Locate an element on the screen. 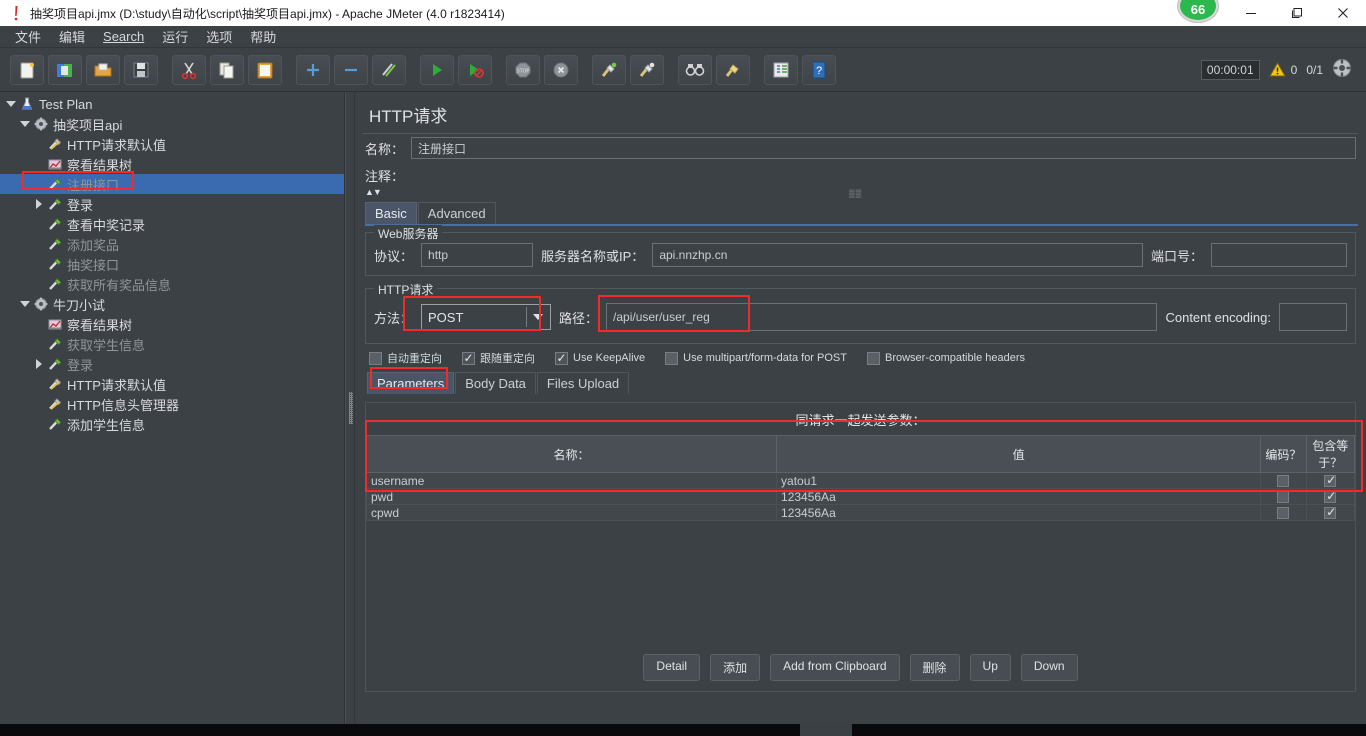  pane-splitter is located at coordinates (350, 408).